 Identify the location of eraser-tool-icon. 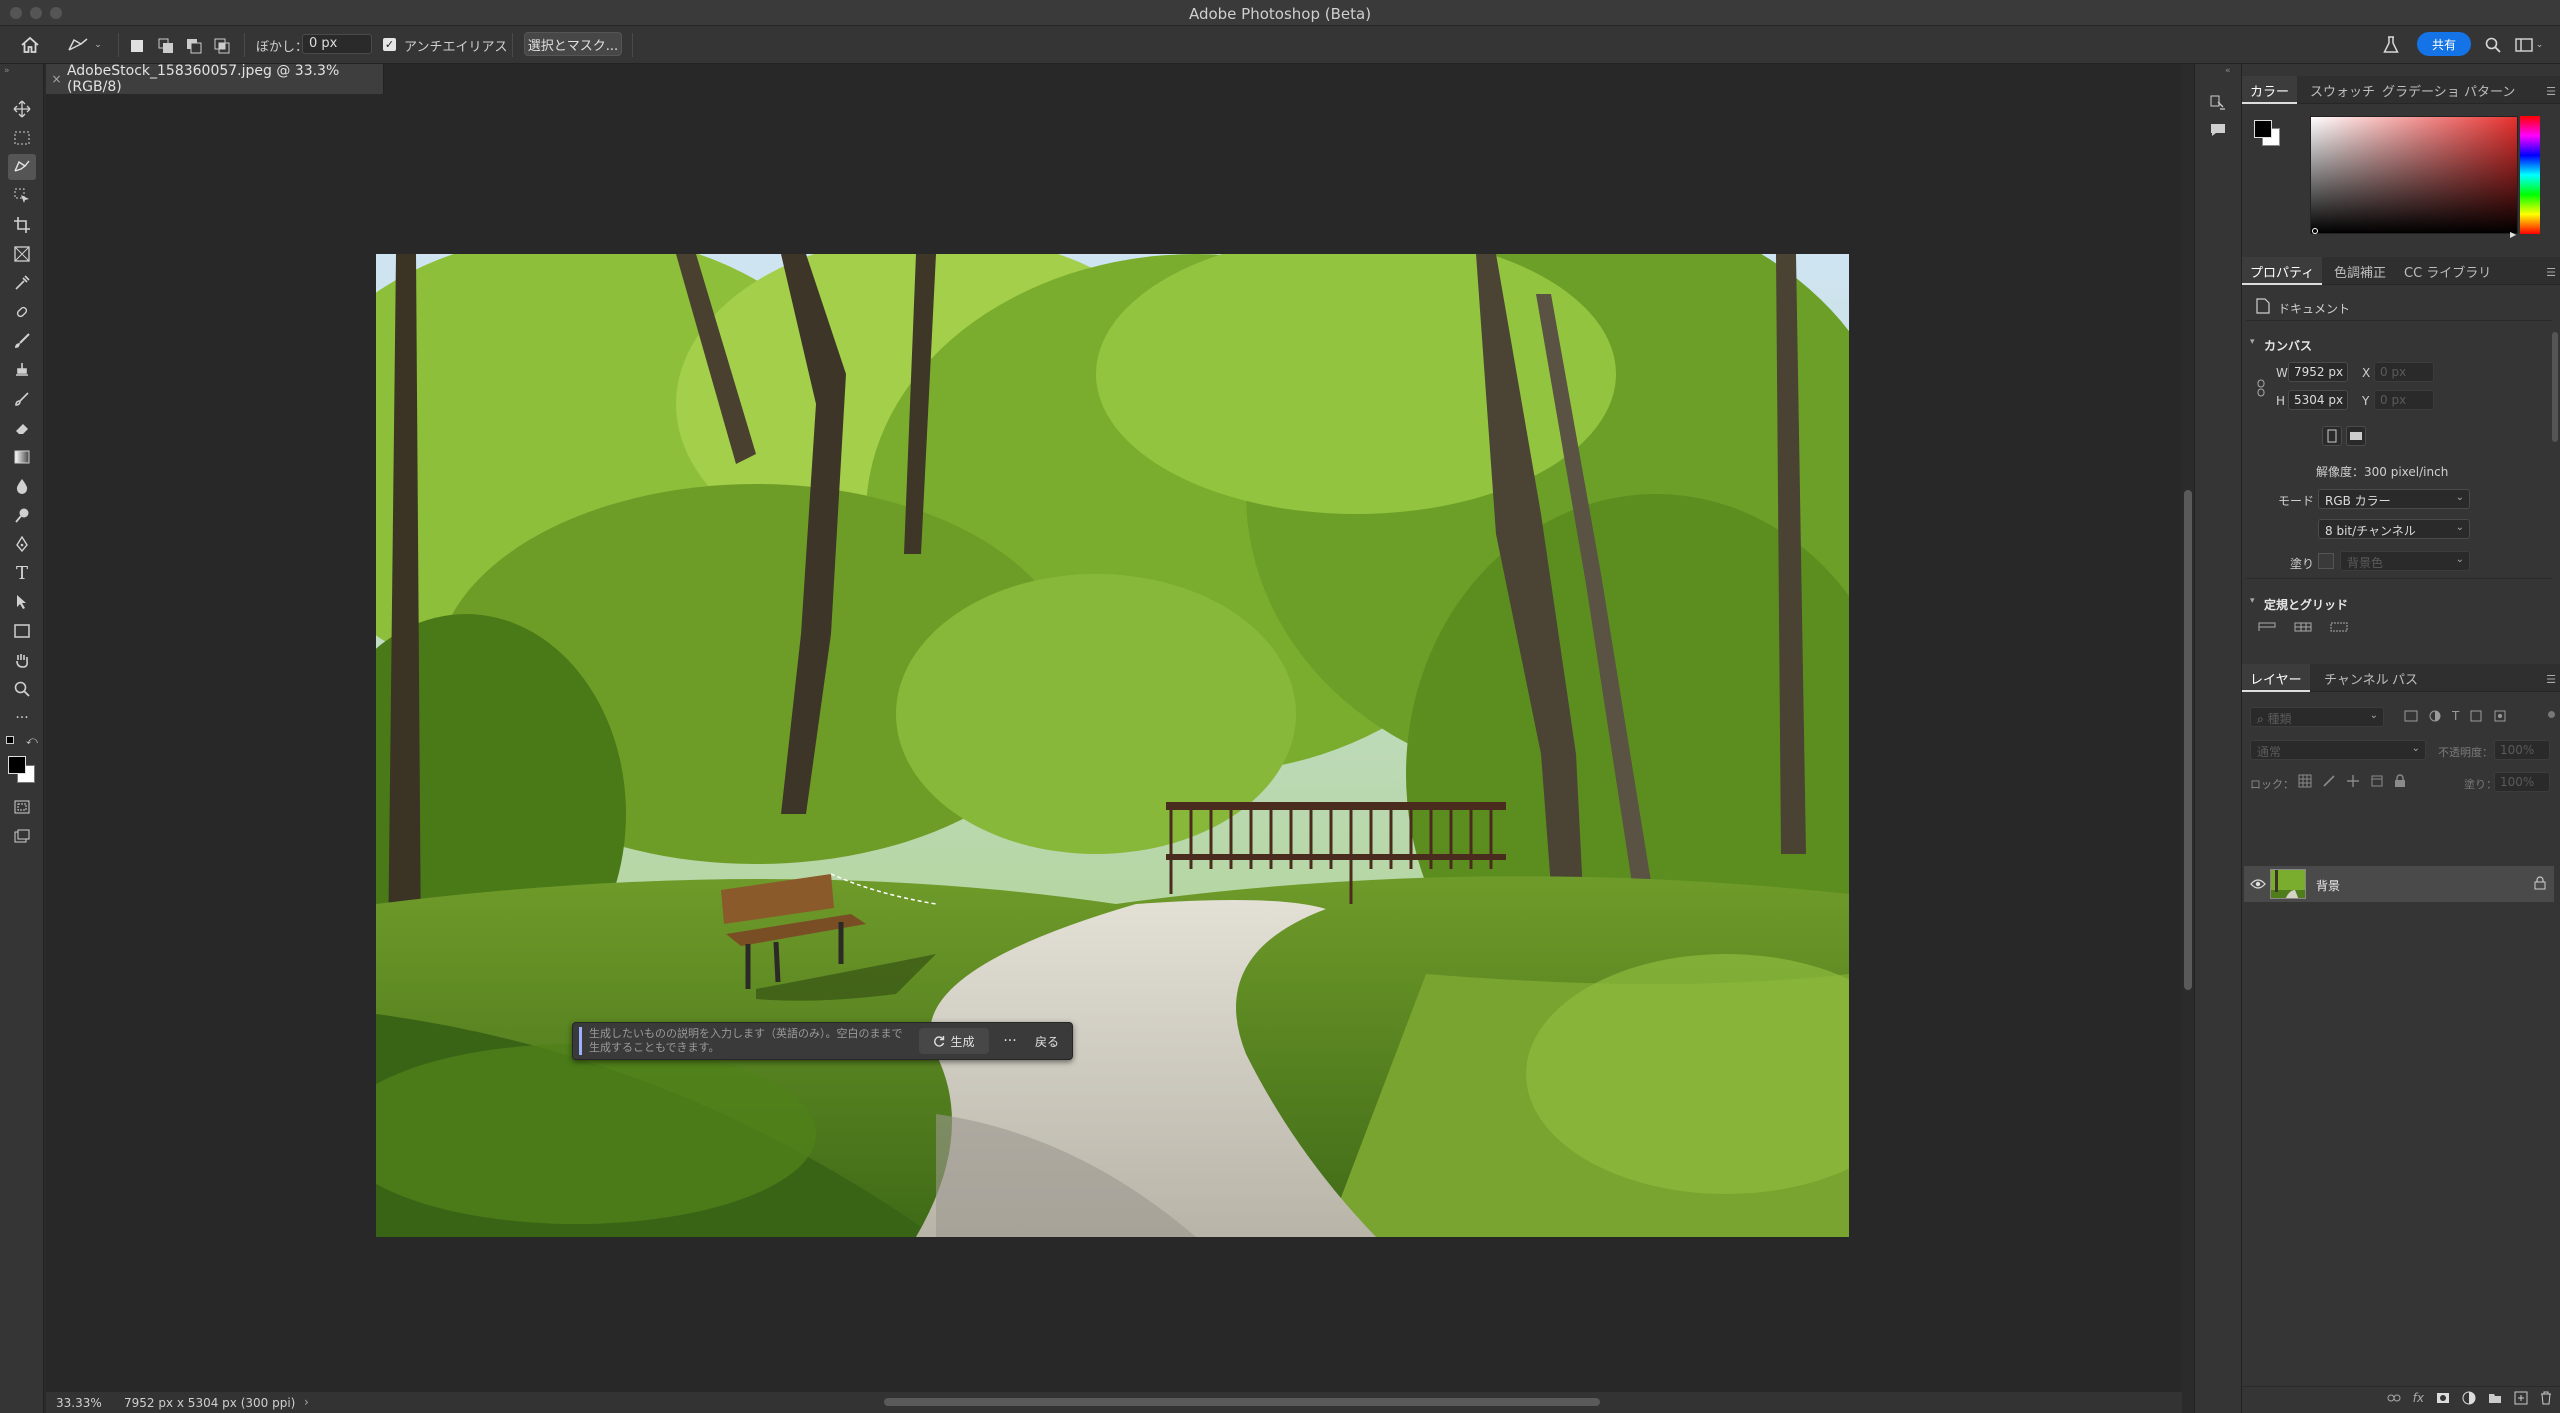
(22, 428).